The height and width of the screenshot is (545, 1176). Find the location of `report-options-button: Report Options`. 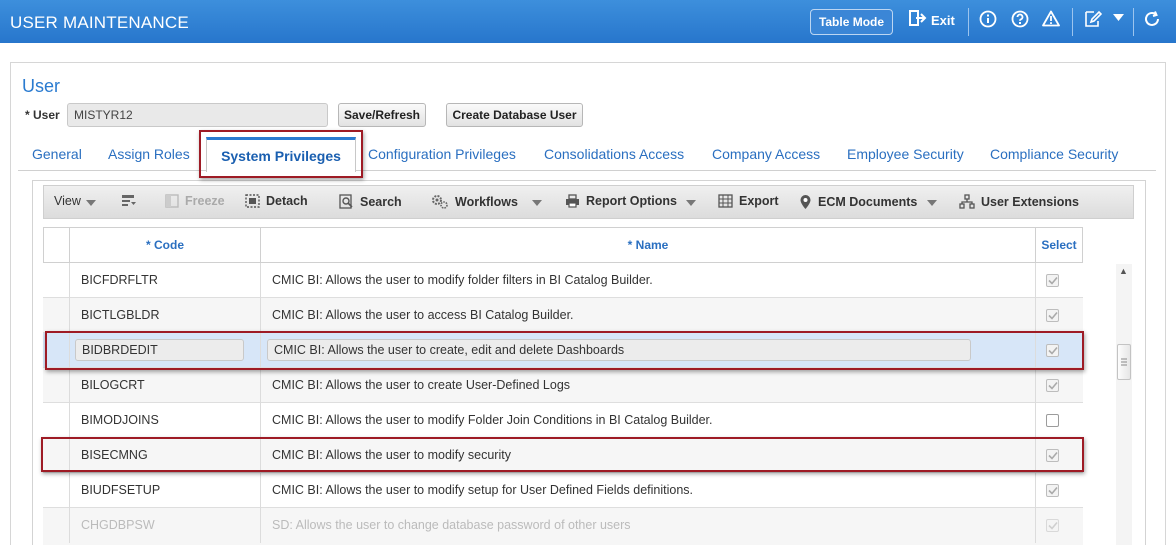

report-options-button: Report Options is located at coordinates (621, 201).